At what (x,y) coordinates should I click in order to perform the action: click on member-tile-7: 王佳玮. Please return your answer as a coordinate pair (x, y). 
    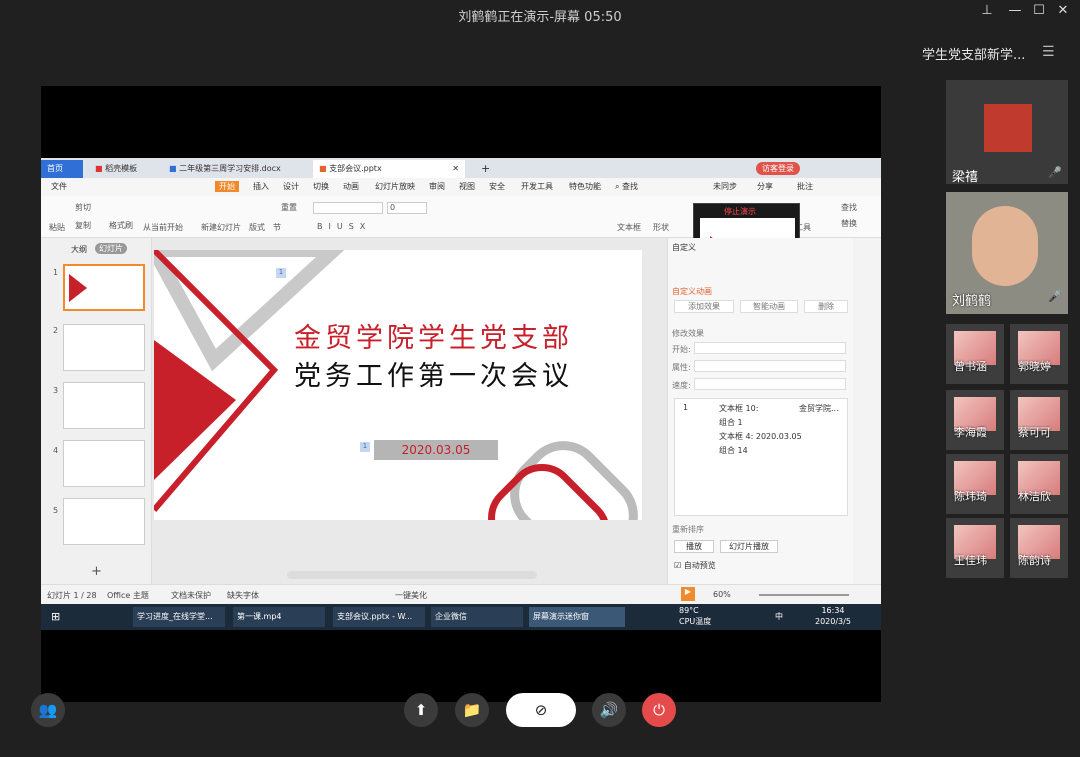
    Looking at the image, I should click on (975, 548).